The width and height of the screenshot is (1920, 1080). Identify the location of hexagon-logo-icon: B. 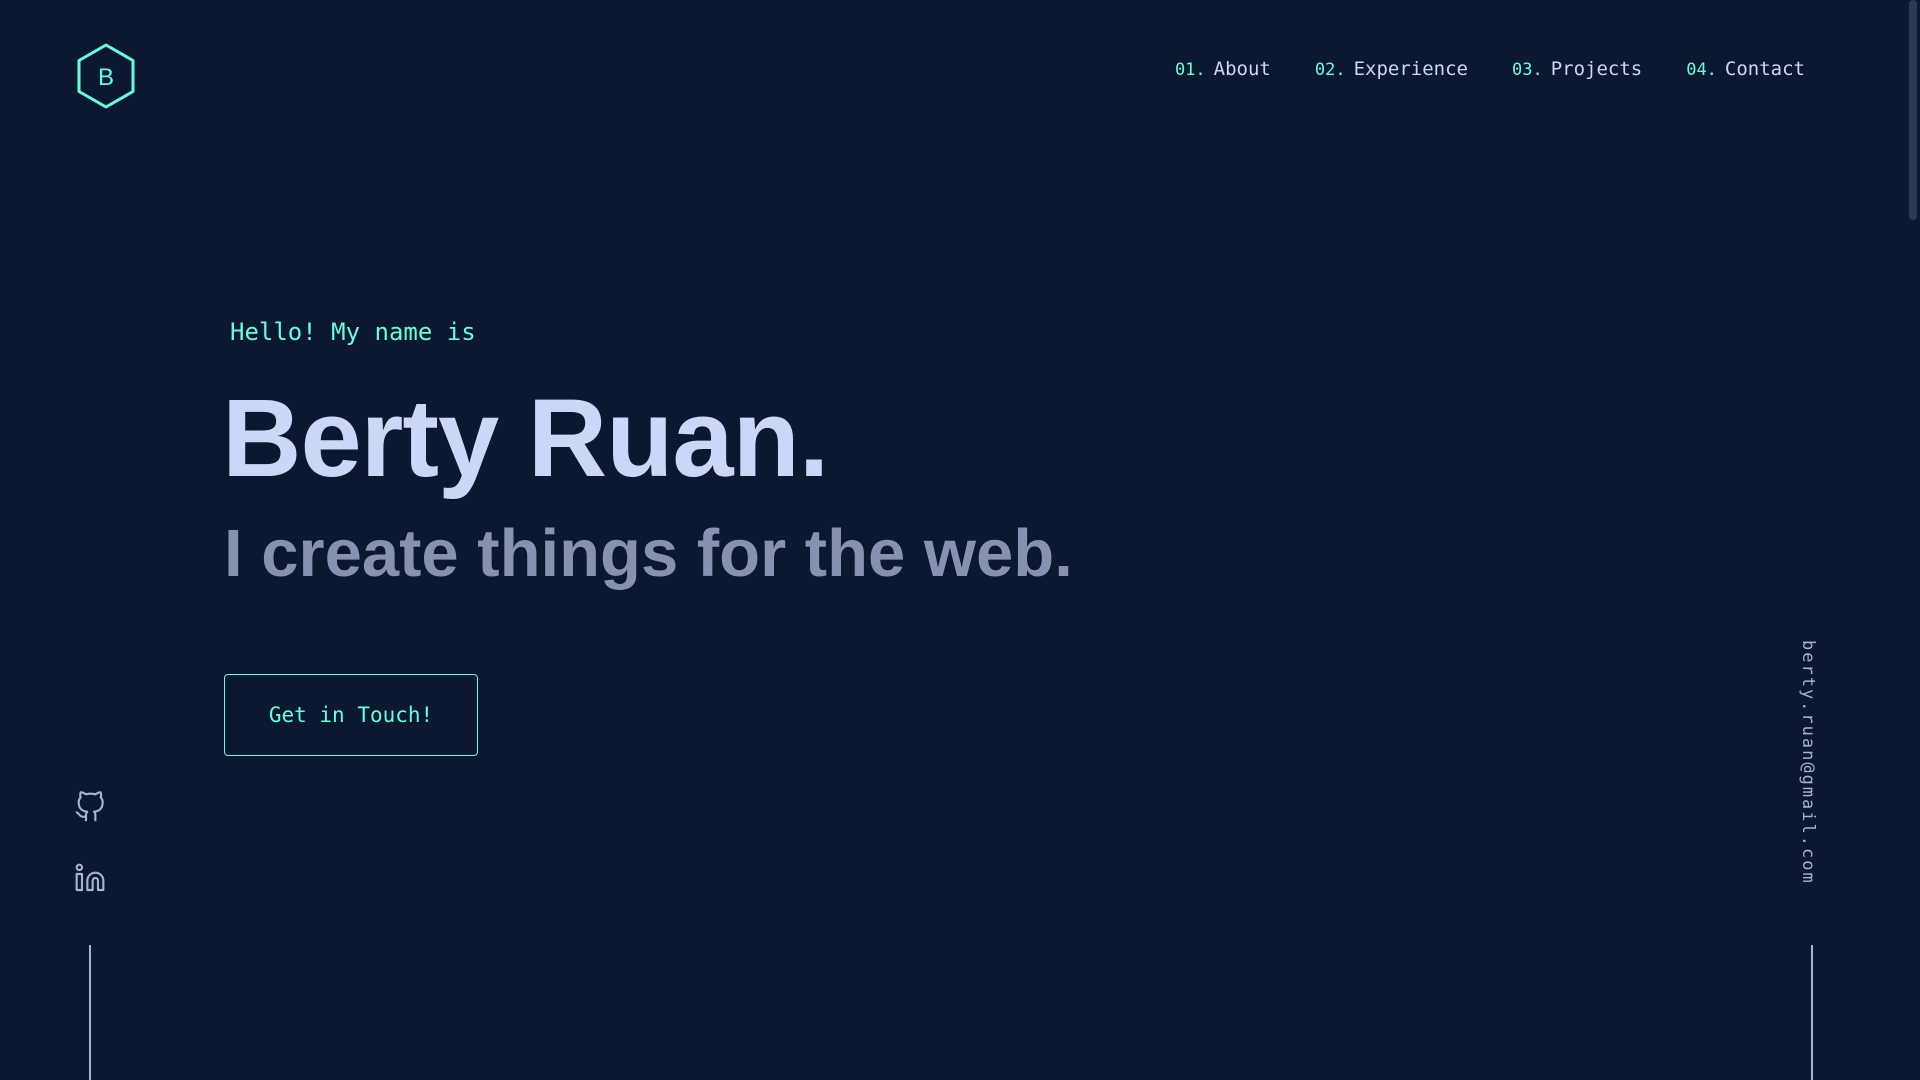
(106, 76).